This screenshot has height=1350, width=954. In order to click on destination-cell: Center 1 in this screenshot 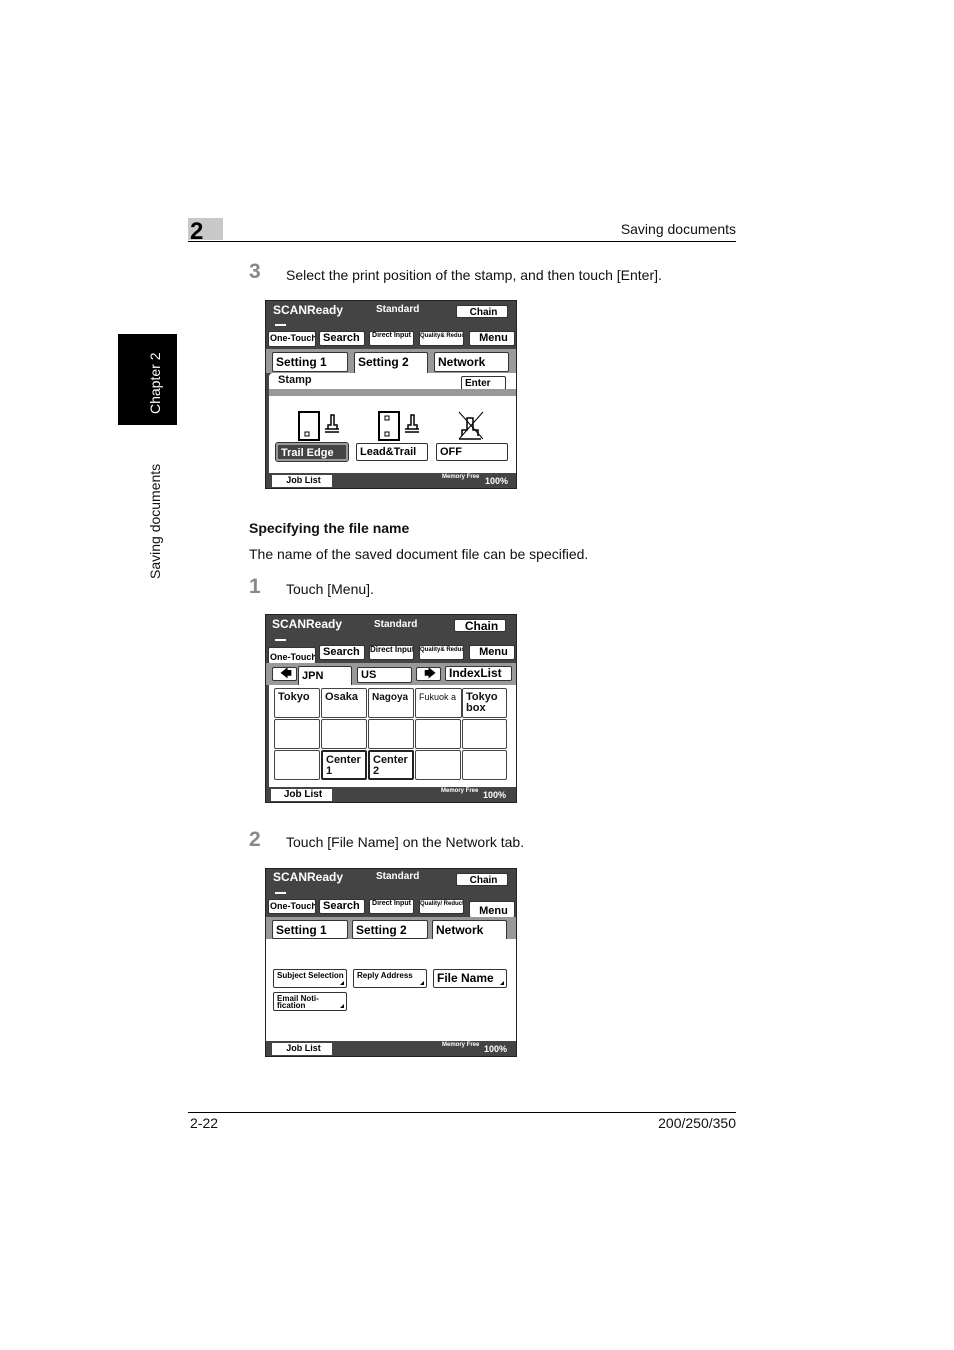, I will do `click(344, 765)`.